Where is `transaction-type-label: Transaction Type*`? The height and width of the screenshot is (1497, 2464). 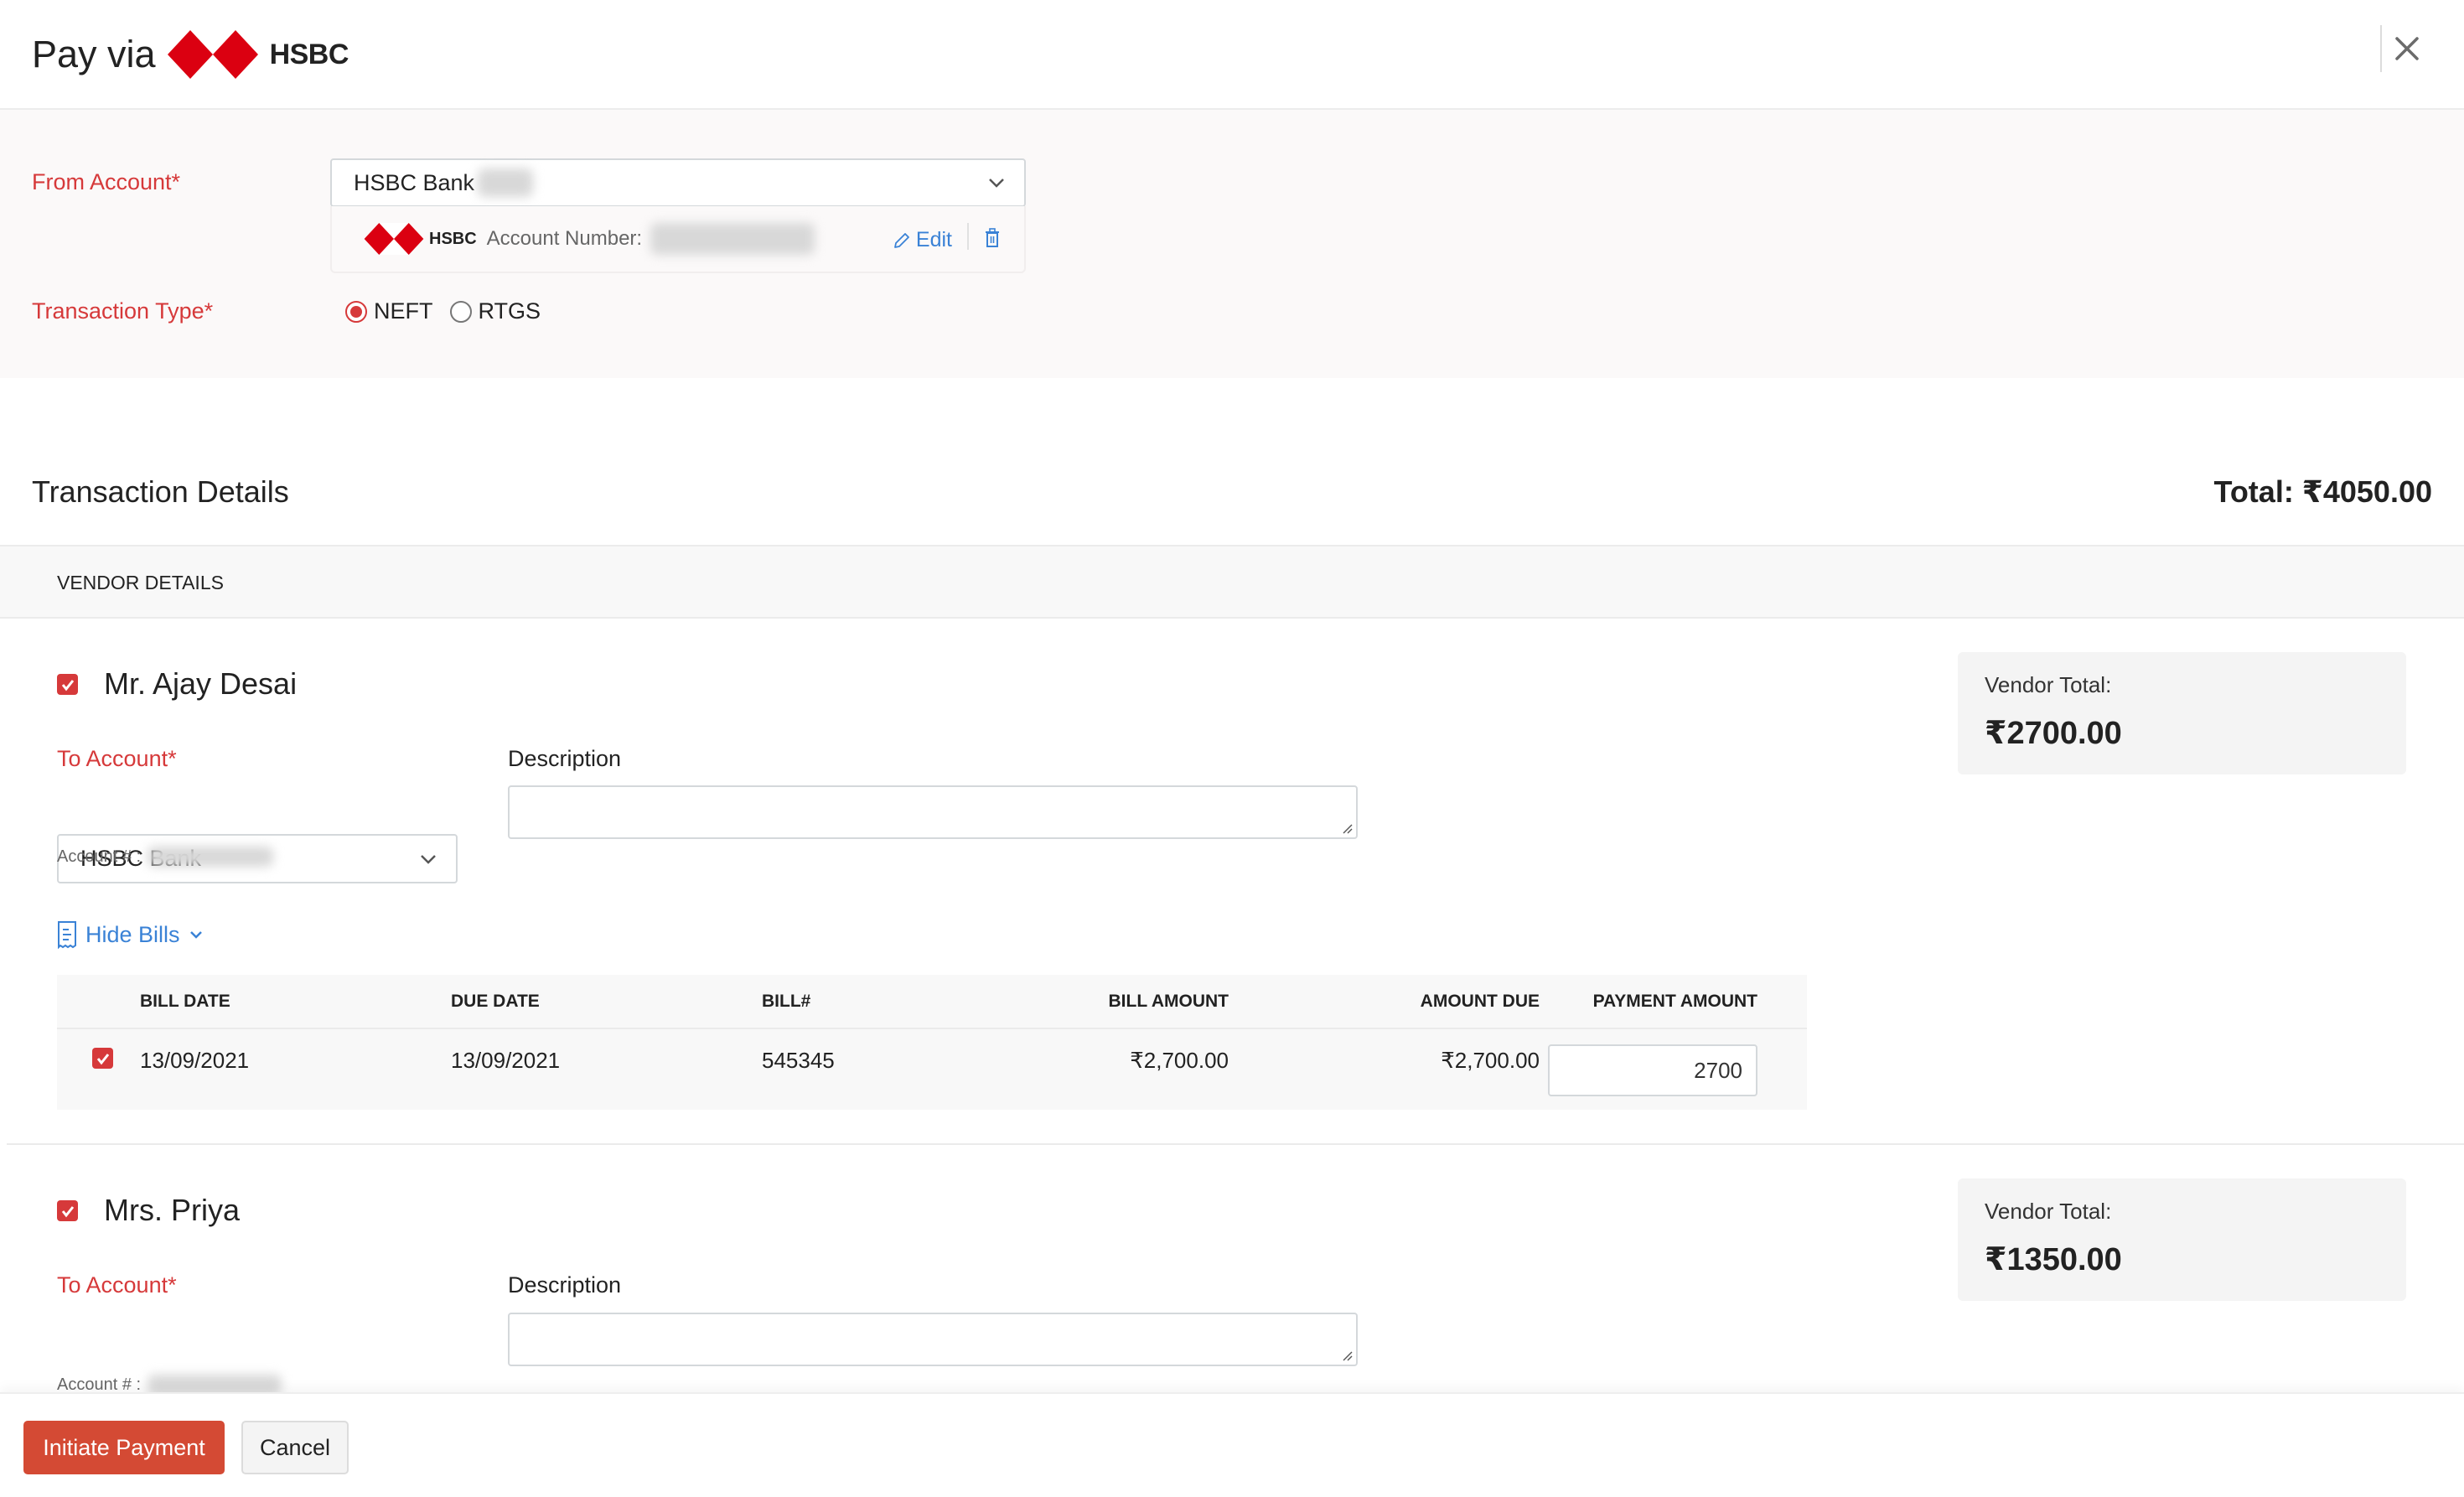 transaction-type-label: Transaction Type* is located at coordinates (123, 311).